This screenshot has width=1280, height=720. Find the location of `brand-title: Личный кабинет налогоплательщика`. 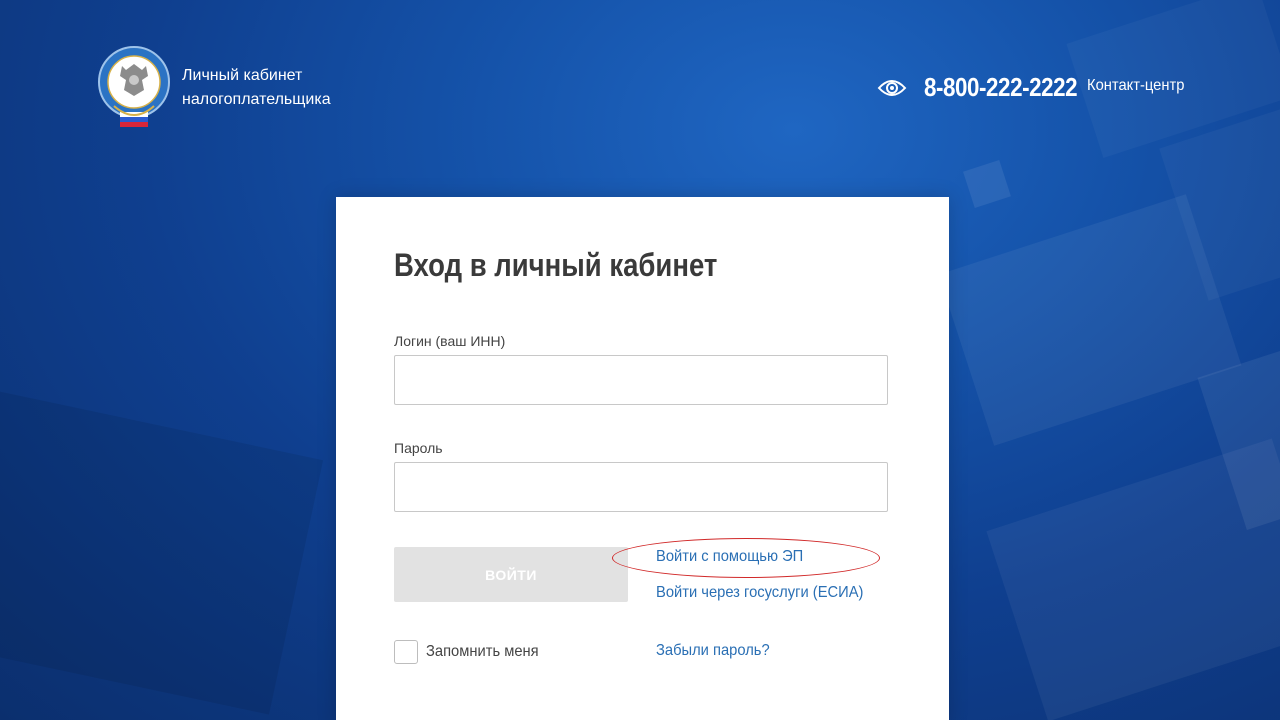

brand-title: Личный кабинет налогоплательщика is located at coordinates (256, 88).